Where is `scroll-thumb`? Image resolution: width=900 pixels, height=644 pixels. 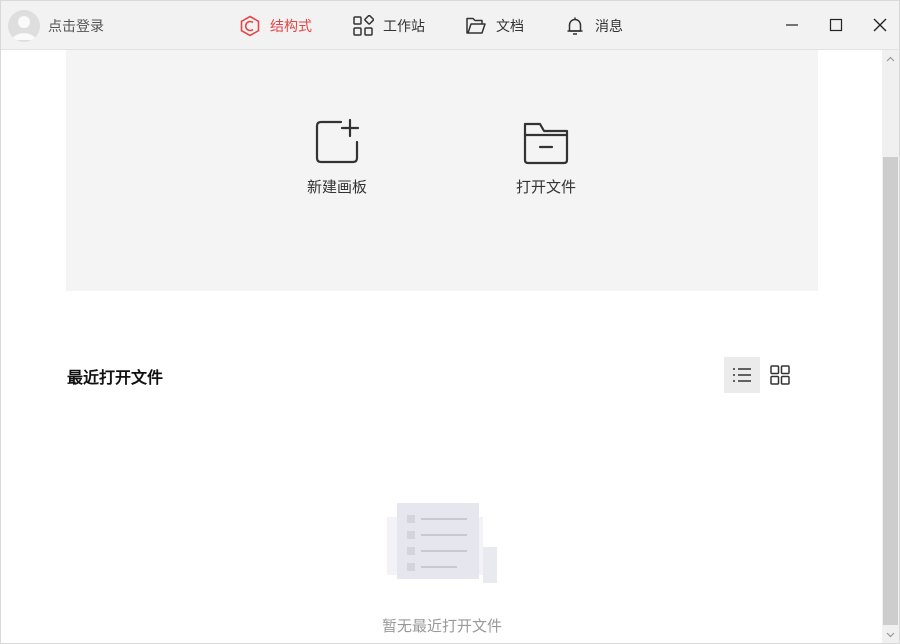 scroll-thumb is located at coordinates (890, 391).